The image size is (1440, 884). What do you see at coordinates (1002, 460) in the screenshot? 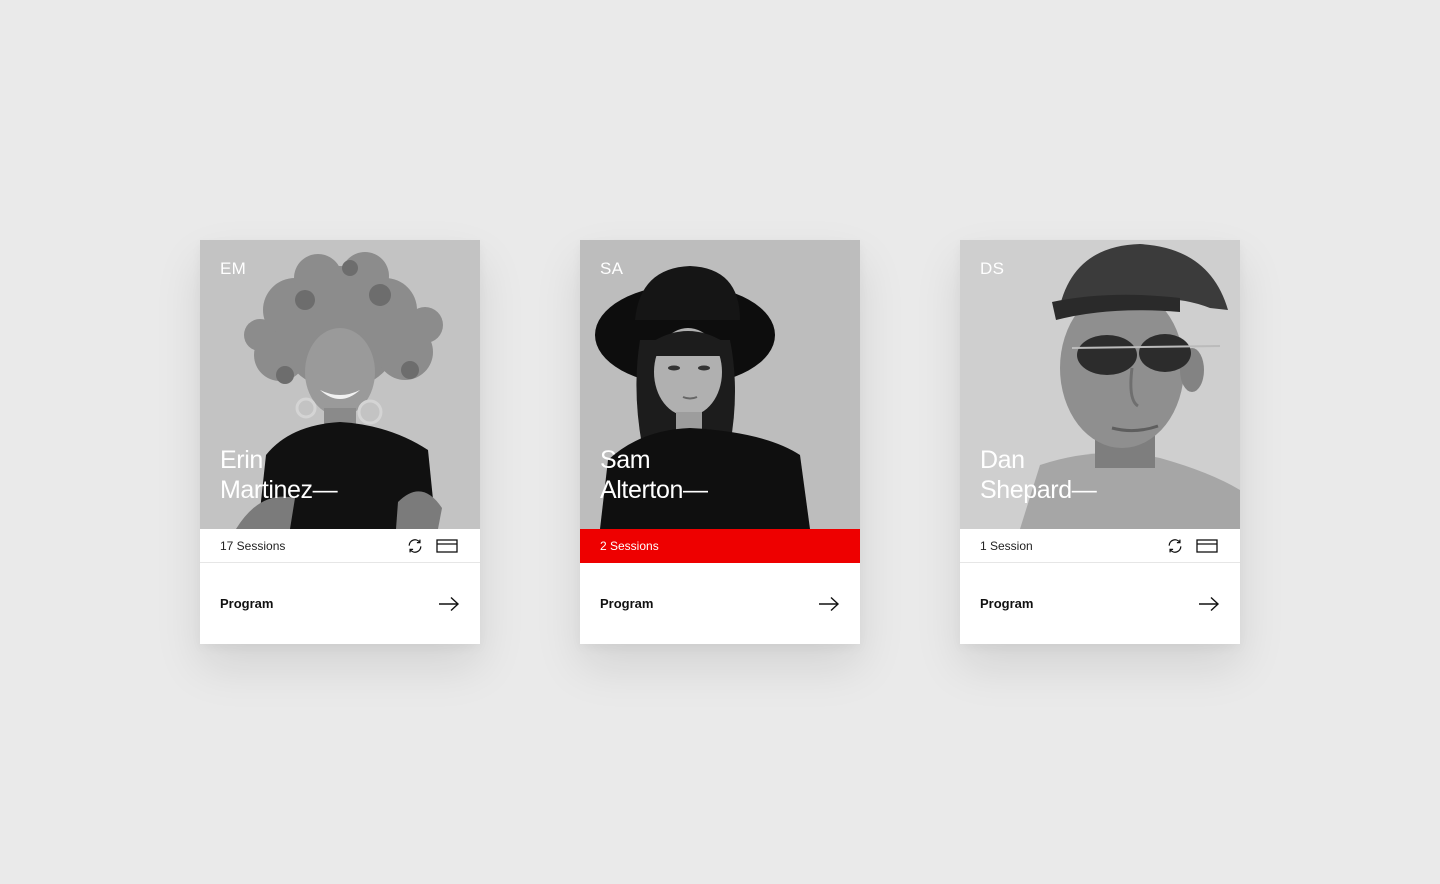
I see `first-name: Dan` at bounding box center [1002, 460].